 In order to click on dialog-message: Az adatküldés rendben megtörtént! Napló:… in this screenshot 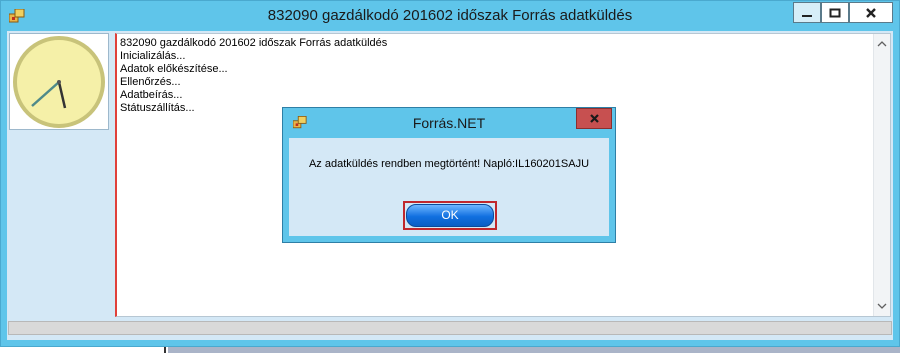, I will do `click(449, 164)`.